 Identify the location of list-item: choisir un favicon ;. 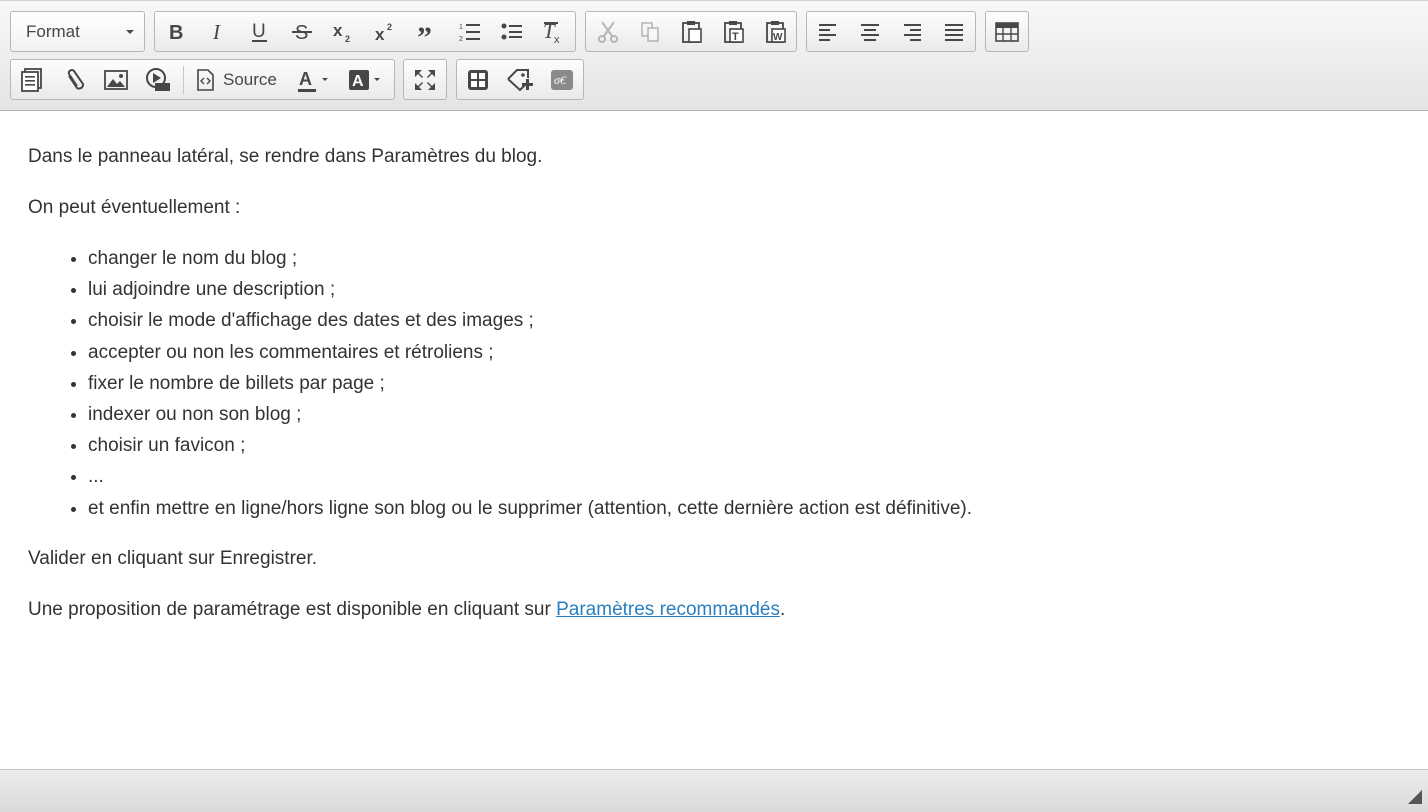
(530, 445).